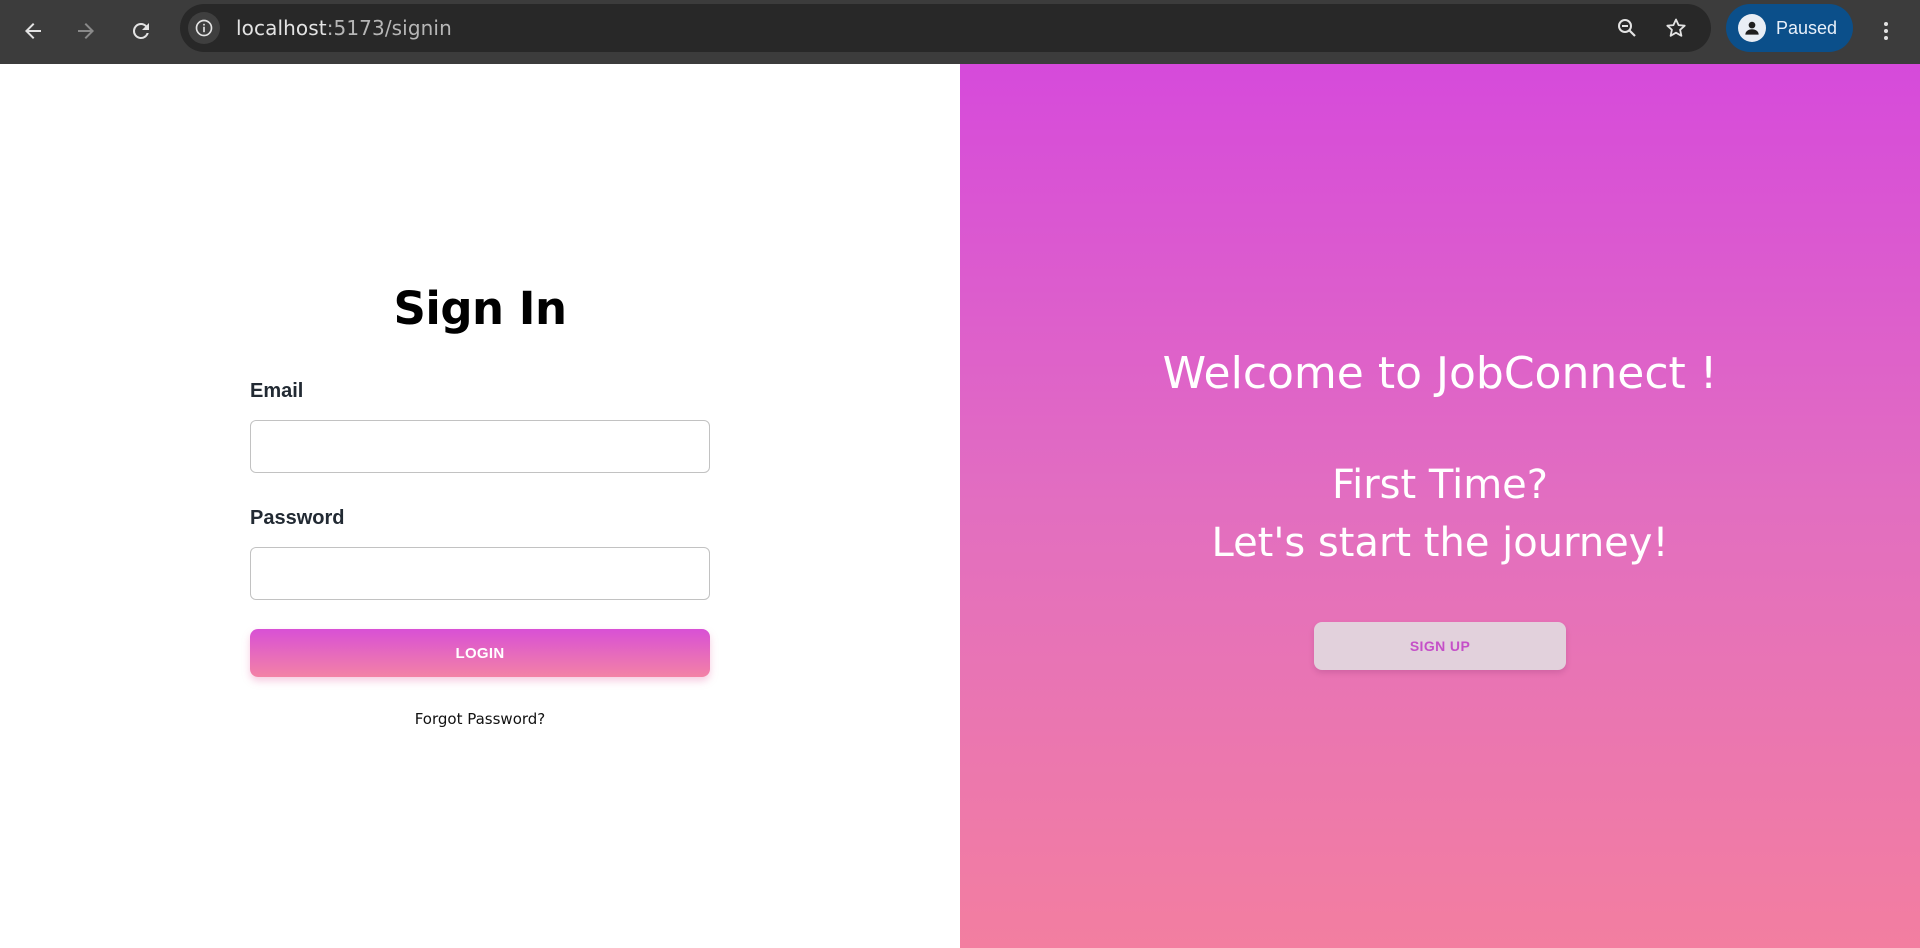  I want to click on more-vert-icon, so click(1886, 31).